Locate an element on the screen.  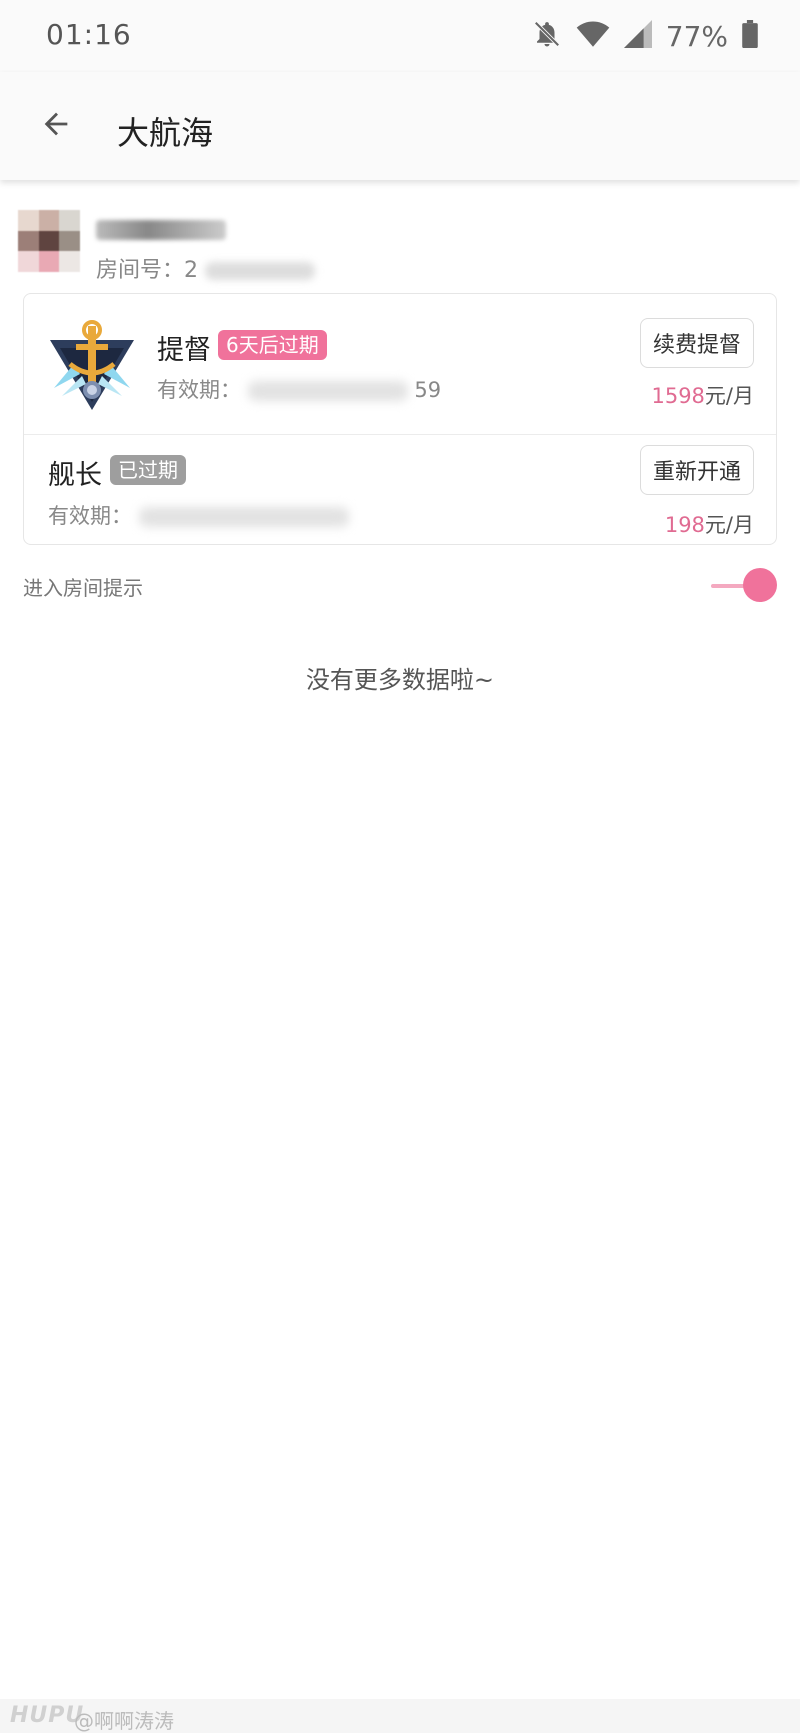
signal-icon is located at coordinates (637, 36).